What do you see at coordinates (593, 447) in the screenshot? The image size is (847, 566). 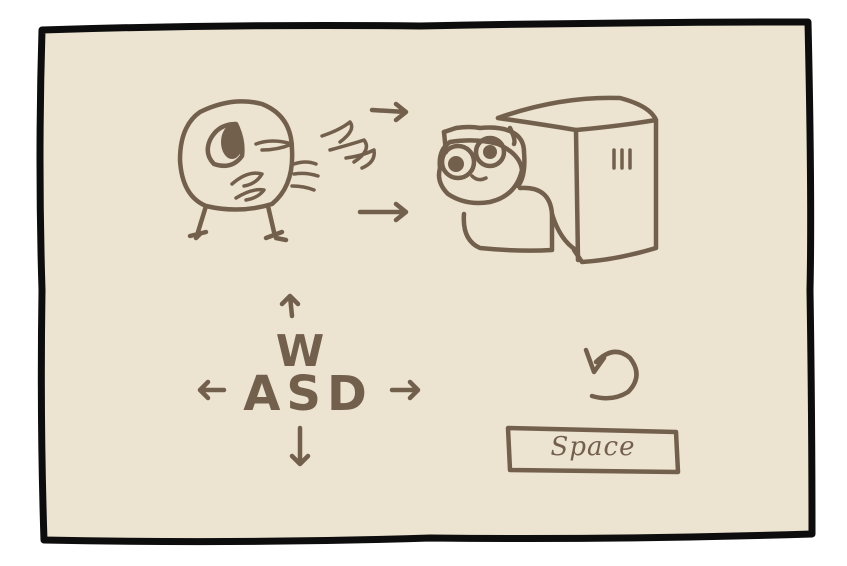 I see `space-key-label: Space` at bounding box center [593, 447].